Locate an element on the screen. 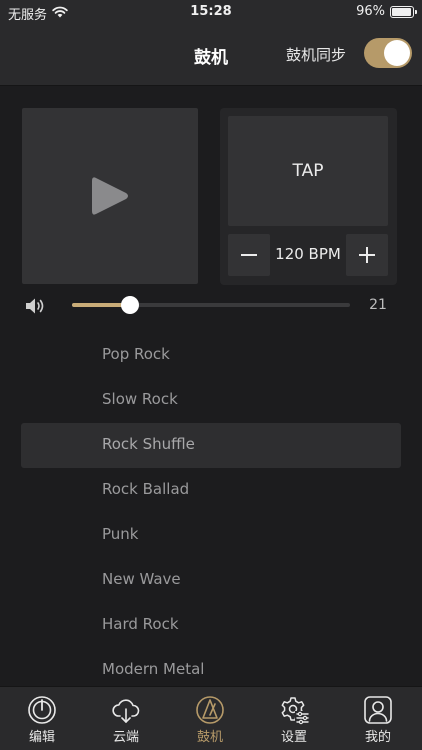 This screenshot has height=750, width=422. metronome-icon is located at coordinates (210, 710).